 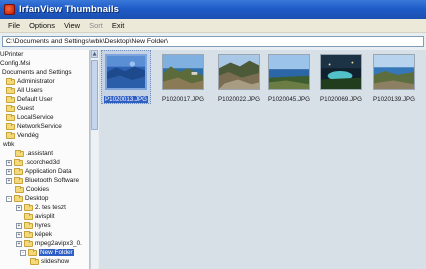 What do you see at coordinates (36, 81) in the screenshot?
I see `tree-item-label: Administrator` at bounding box center [36, 81].